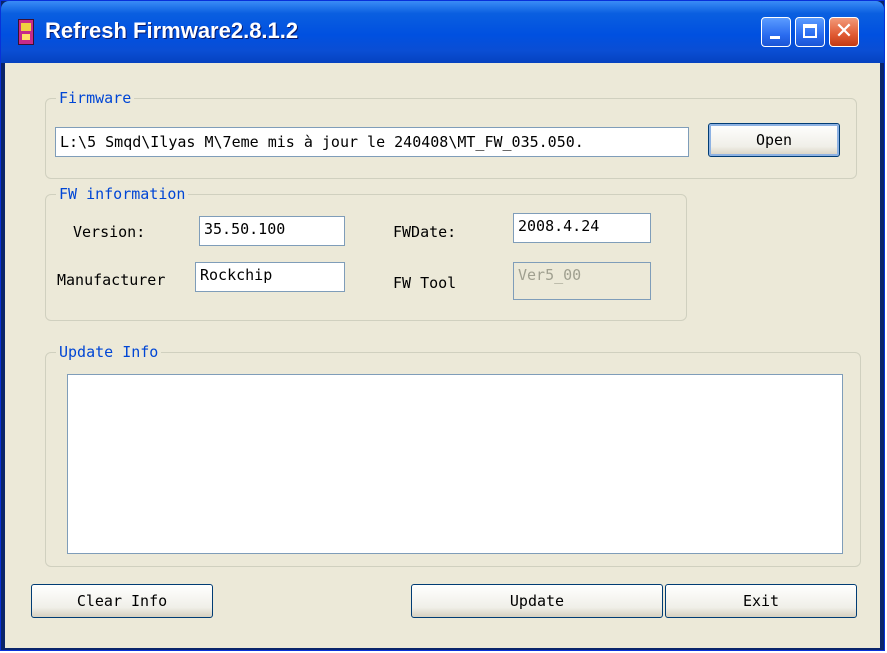 This screenshot has height=653, width=887. Describe the element at coordinates (442, 32) in the screenshot. I see `title-bar: Refresh Firmware2.8.1.2 ✕` at that location.